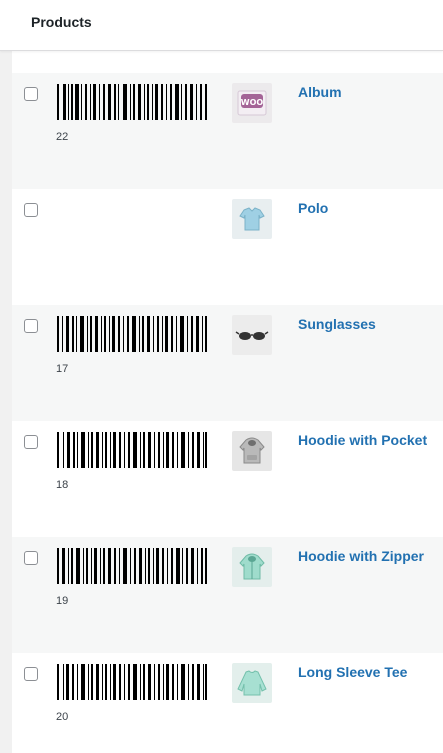 This screenshot has height=753, width=443. I want to click on product-name-link: Album, so click(320, 92).